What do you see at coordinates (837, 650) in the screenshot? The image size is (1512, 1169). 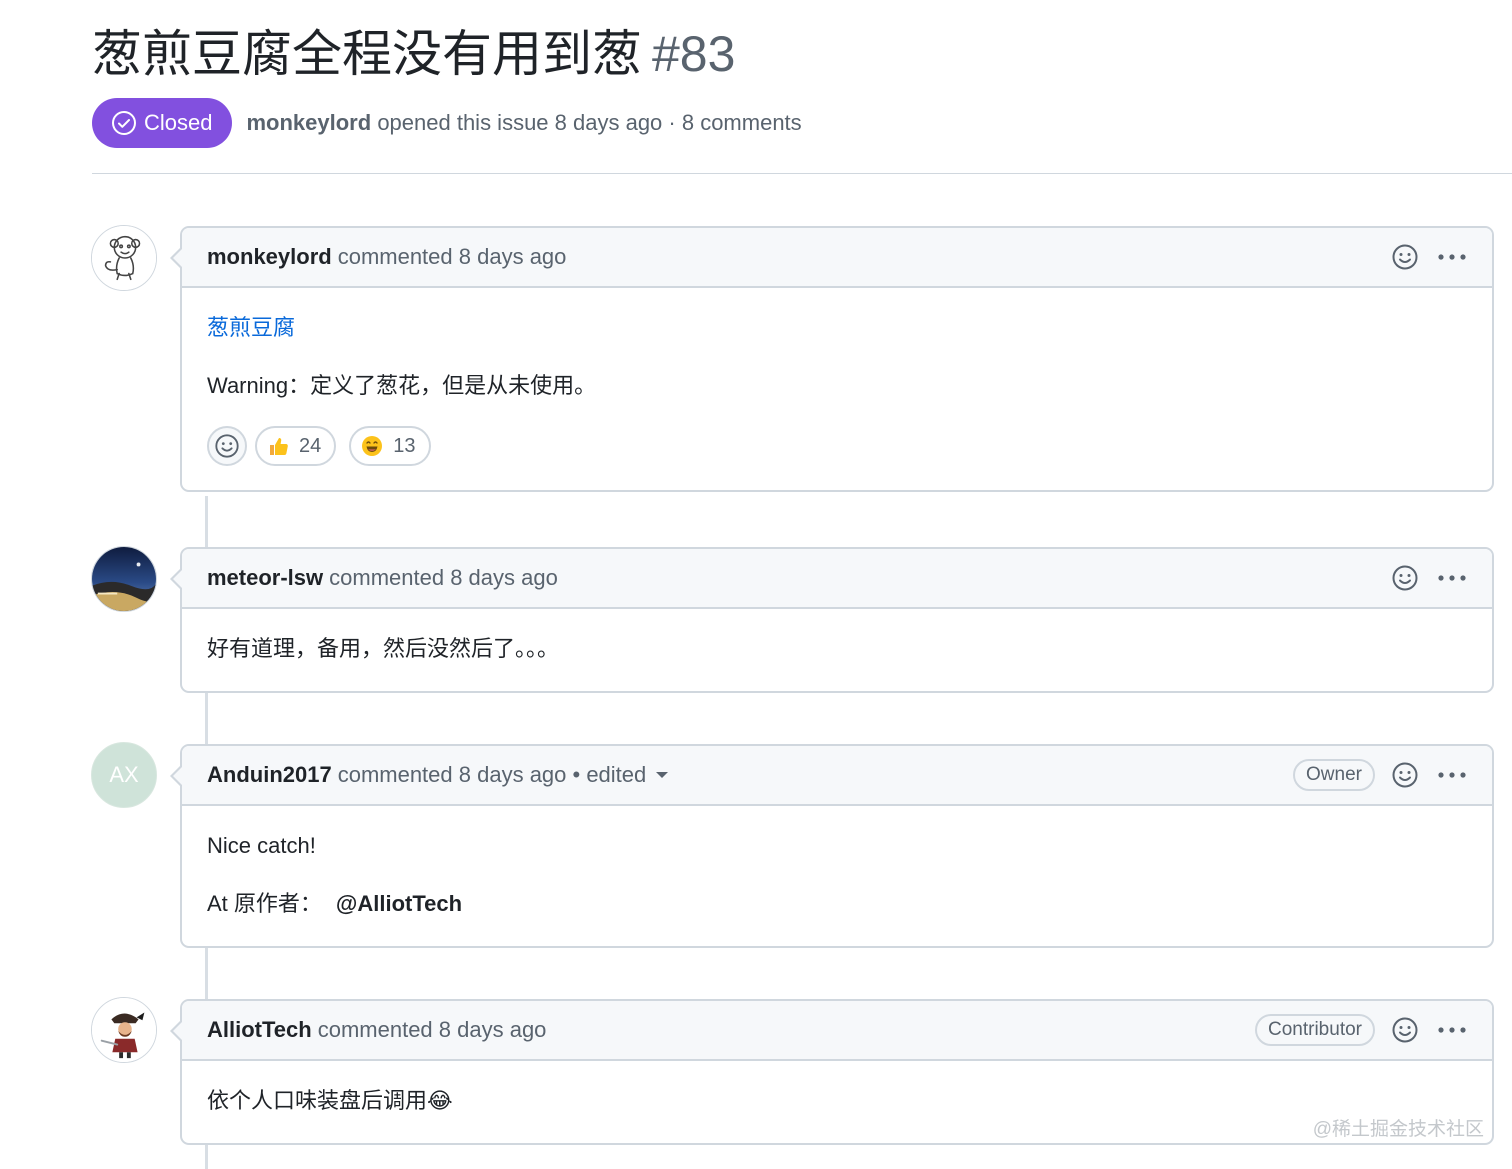 I see `comment-body: 好有道理，备用，然后没然后了。。。` at bounding box center [837, 650].